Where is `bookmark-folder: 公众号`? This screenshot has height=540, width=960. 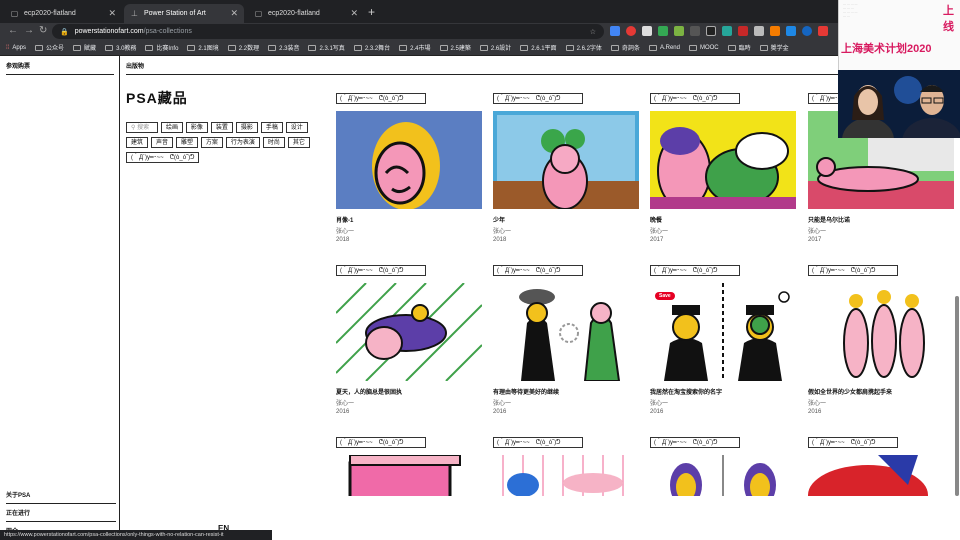
bookmark-folder: 公众号 is located at coordinates (49, 47).